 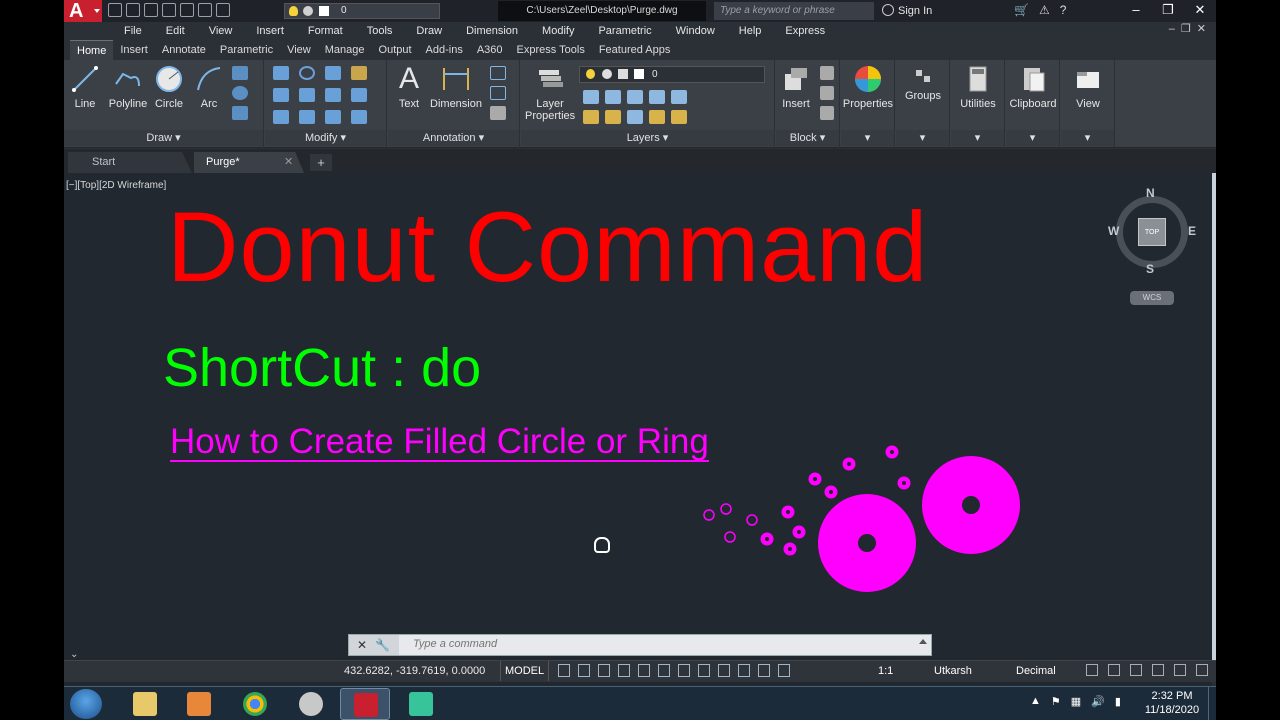 I want to click on create-block-icon, so click(x=827, y=73).